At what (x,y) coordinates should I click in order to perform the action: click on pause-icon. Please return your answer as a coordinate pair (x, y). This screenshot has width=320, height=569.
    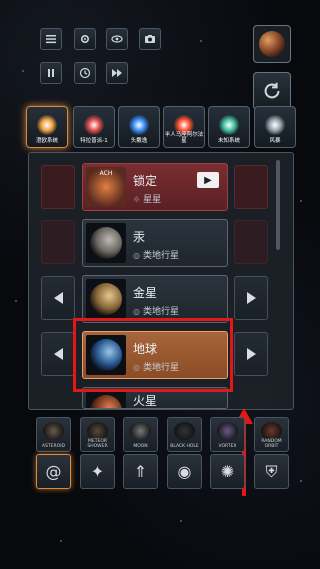
    Looking at the image, I should click on (51, 73).